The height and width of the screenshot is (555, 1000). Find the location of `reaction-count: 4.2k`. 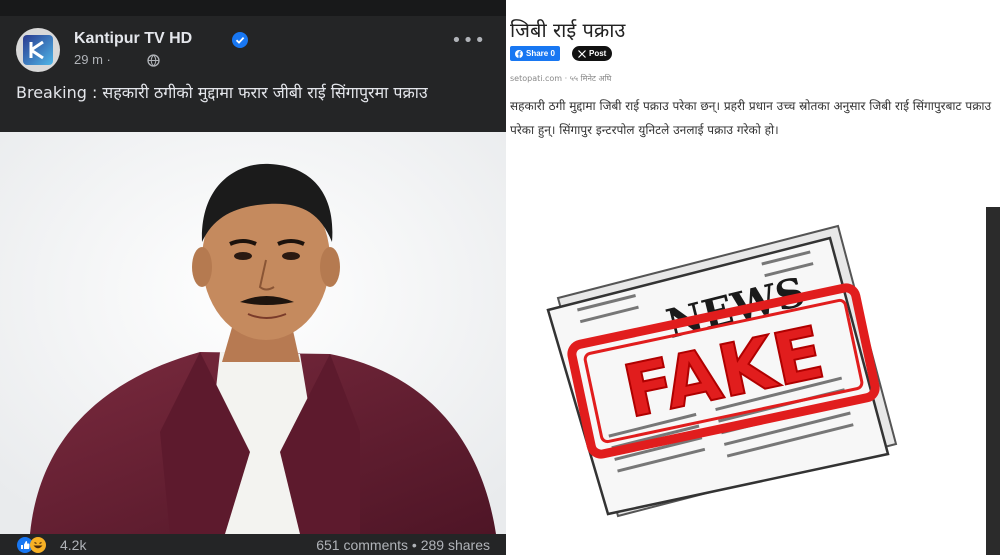

reaction-count: 4.2k is located at coordinates (73, 545).